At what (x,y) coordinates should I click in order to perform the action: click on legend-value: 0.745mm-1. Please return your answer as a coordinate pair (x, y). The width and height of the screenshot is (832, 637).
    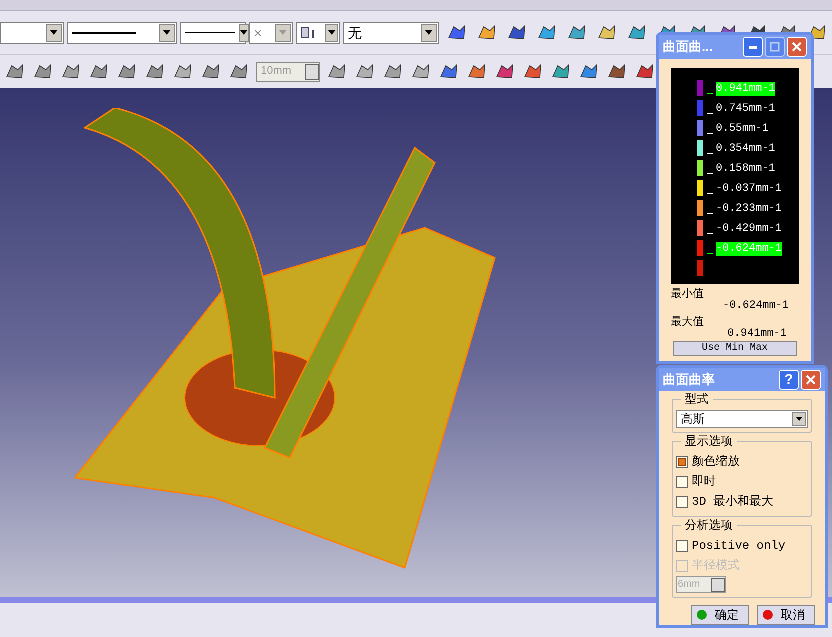
    Looking at the image, I should click on (746, 109).